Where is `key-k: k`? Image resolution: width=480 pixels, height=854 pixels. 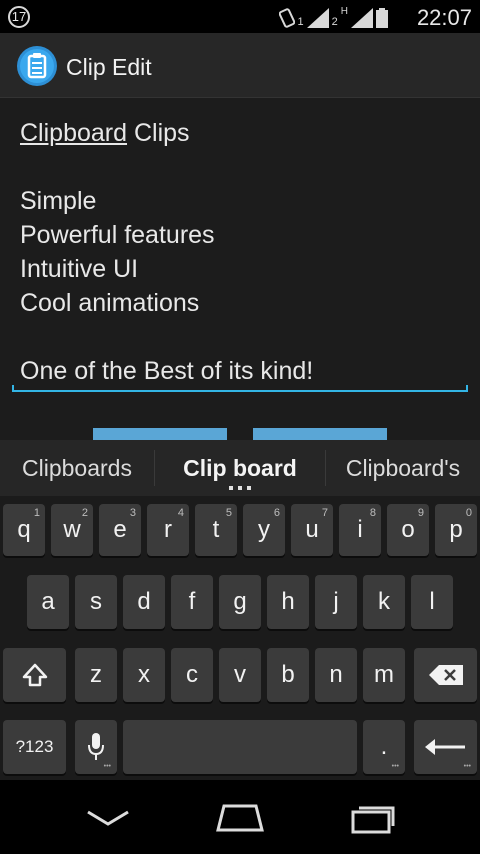
key-k: k is located at coordinates (384, 602).